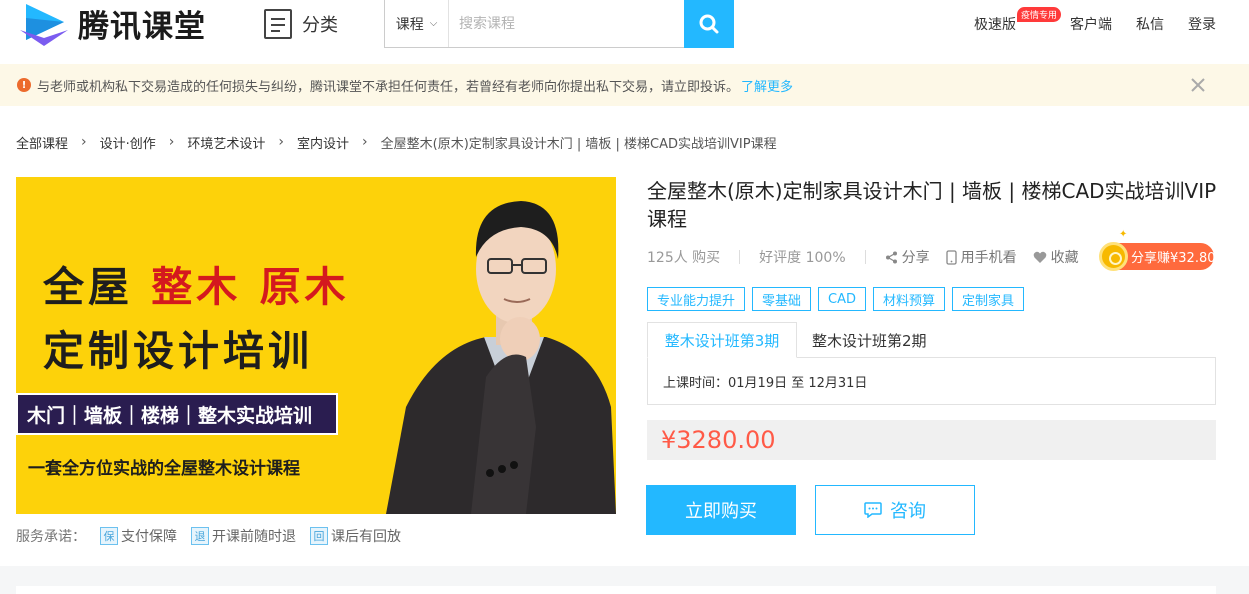 The height and width of the screenshot is (594, 1249). Describe the element at coordinates (51, 537) in the screenshot. I see `service-label: 服务承诺：` at that location.